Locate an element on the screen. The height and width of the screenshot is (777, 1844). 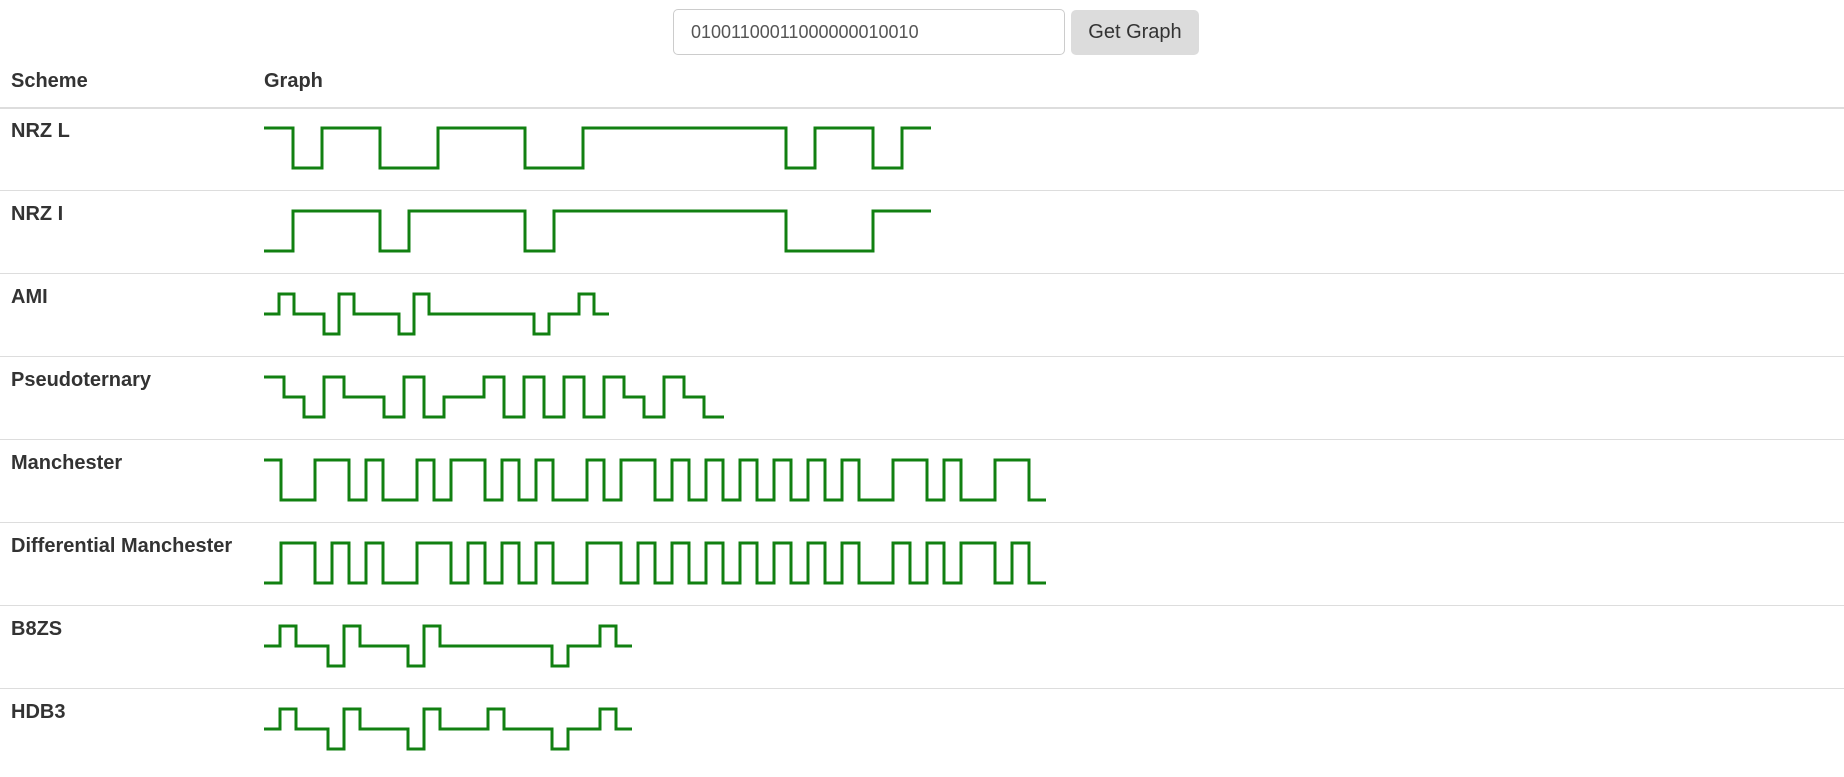
signal-graph-b8zs is located at coordinates (450, 647).